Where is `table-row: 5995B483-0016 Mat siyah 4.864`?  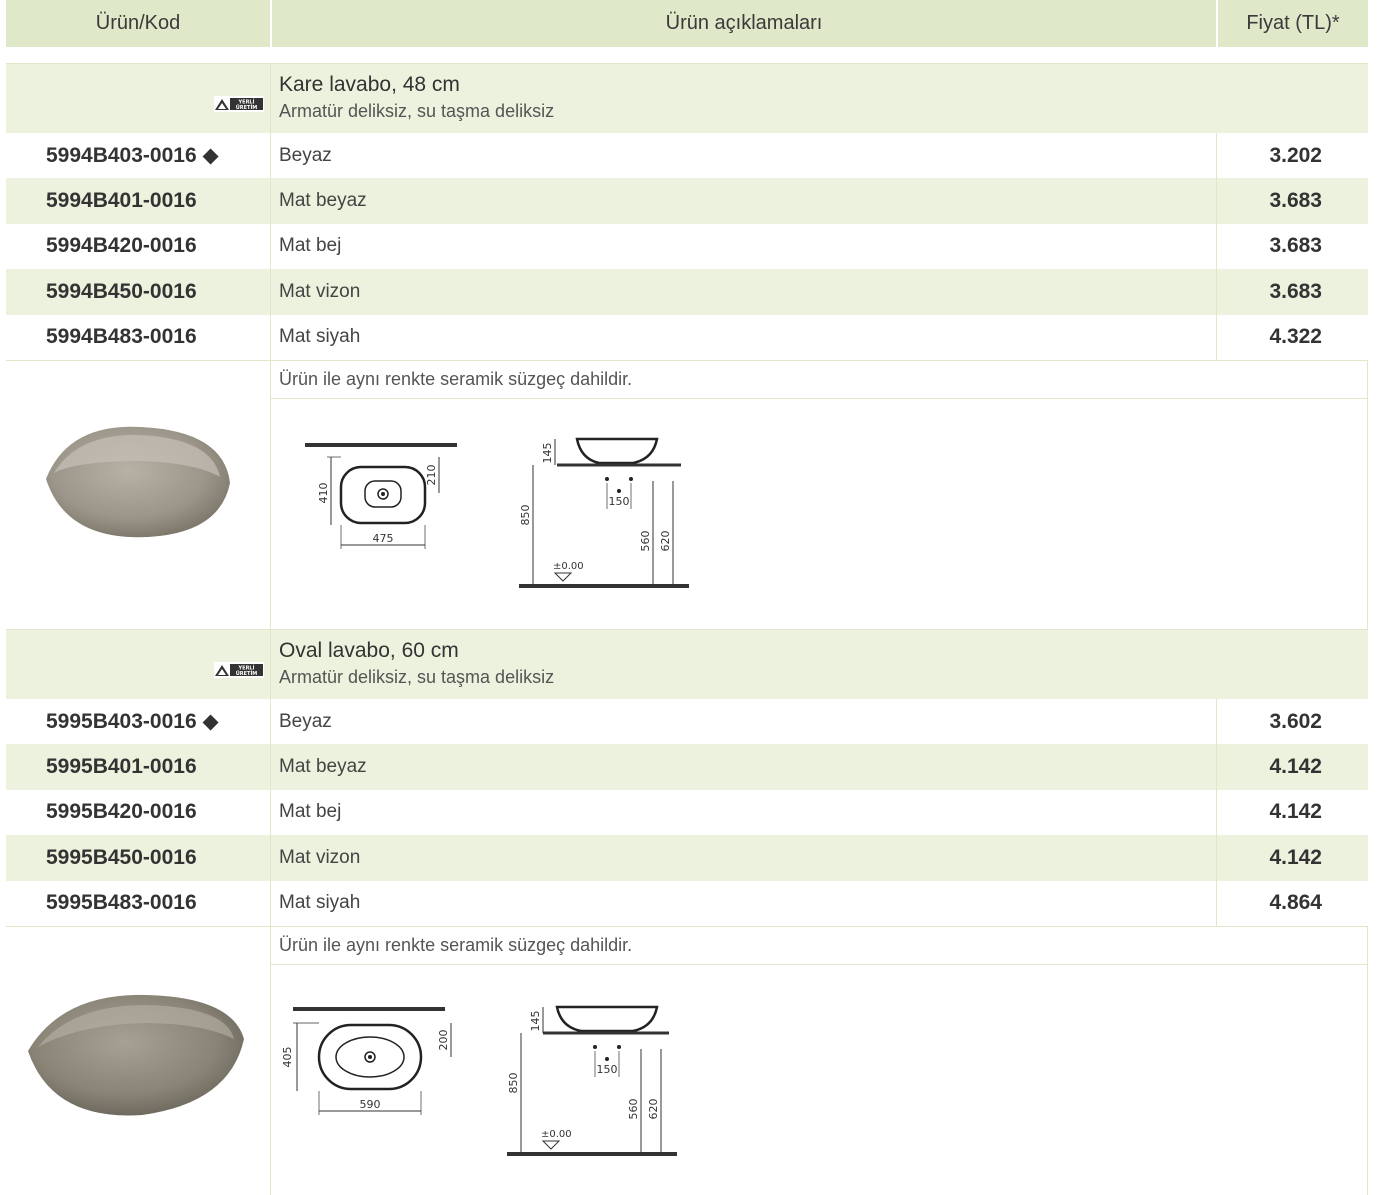
table-row: 5995B483-0016 Mat siyah 4.864 is located at coordinates (687, 903).